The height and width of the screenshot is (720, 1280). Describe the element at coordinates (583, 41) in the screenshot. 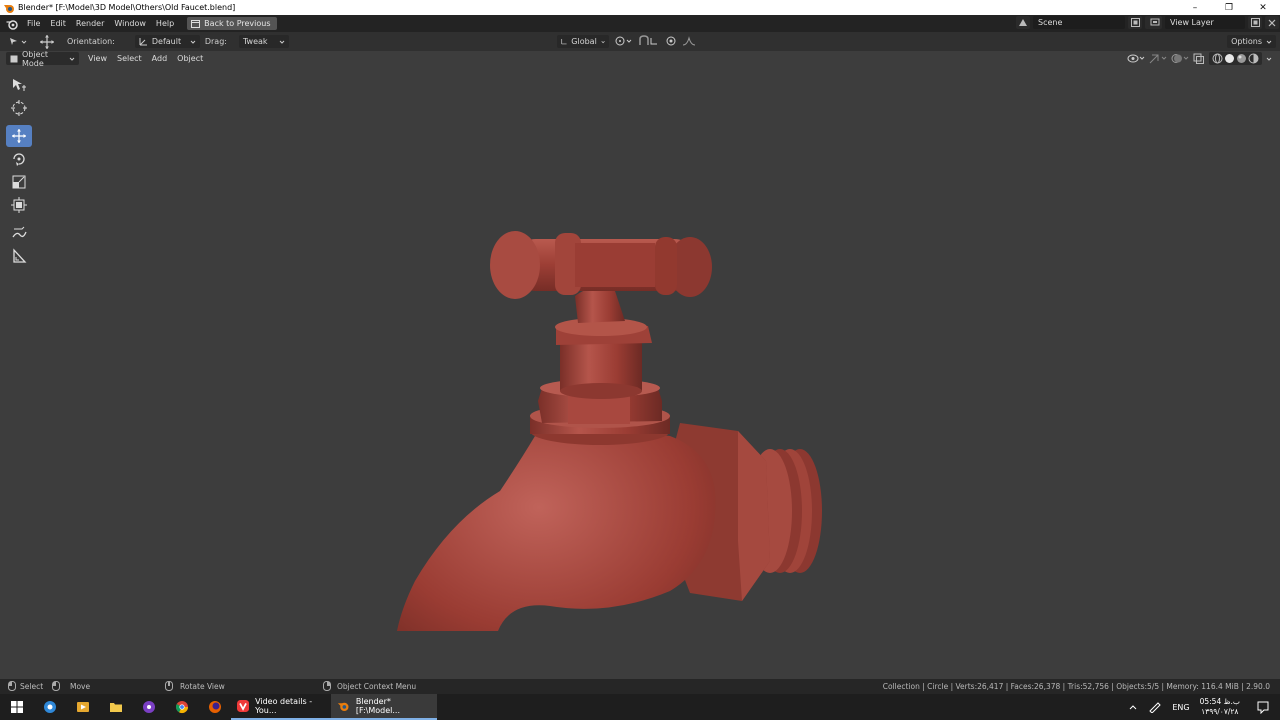

I see `transform-orientation-dropdown: Global` at that location.